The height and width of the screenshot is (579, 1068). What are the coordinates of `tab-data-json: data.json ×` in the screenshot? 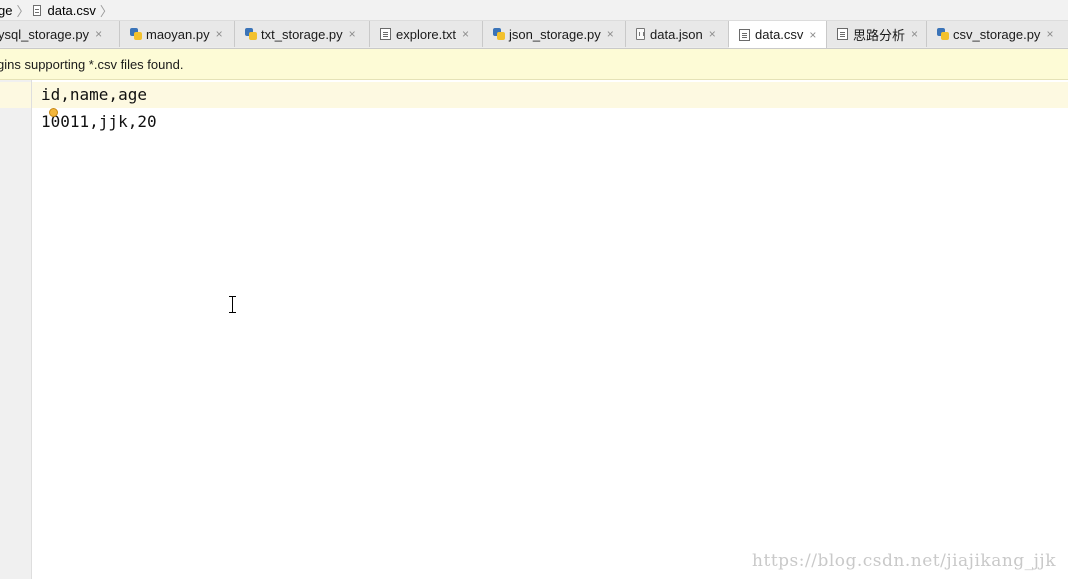 It's located at (677, 34).